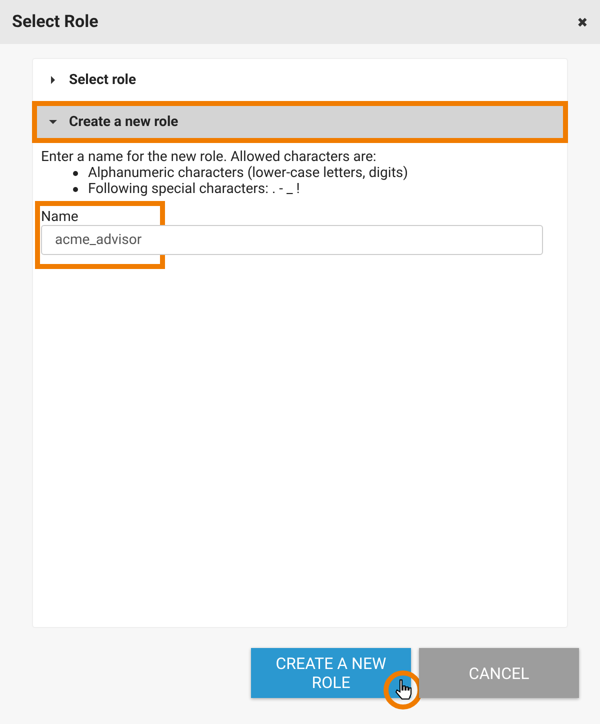  I want to click on instruction-text: Enter a name for the new role. Allowed characters are:, so click(209, 157).